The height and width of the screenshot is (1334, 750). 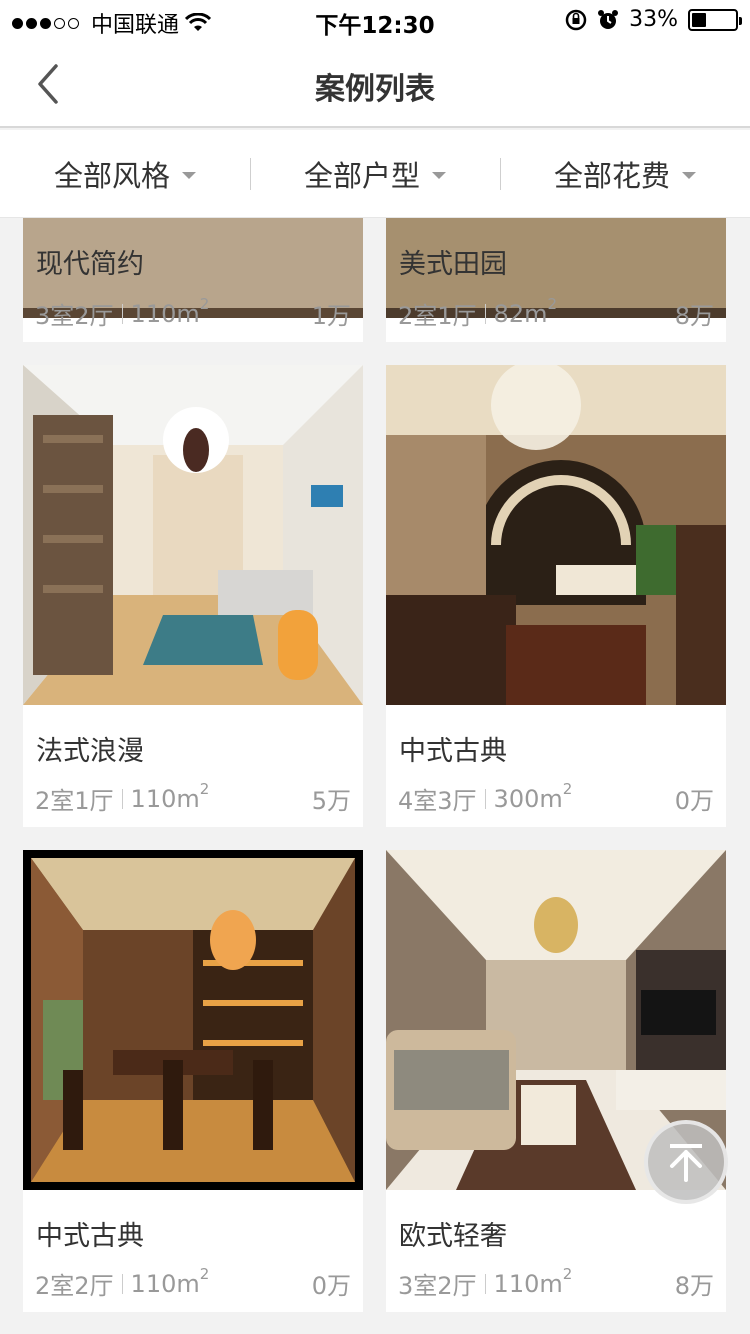 What do you see at coordinates (90, 264) in the screenshot?
I see `case-title: 现代简约` at bounding box center [90, 264].